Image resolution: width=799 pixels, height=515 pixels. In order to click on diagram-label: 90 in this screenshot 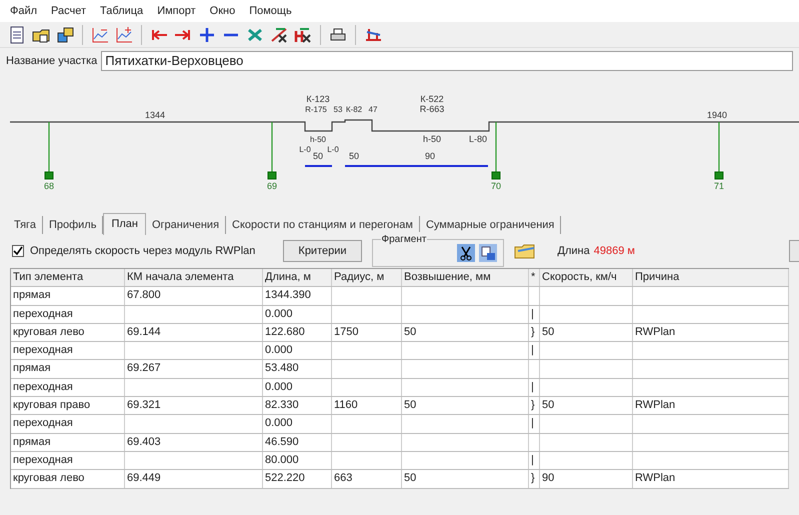, I will do `click(430, 156)`.